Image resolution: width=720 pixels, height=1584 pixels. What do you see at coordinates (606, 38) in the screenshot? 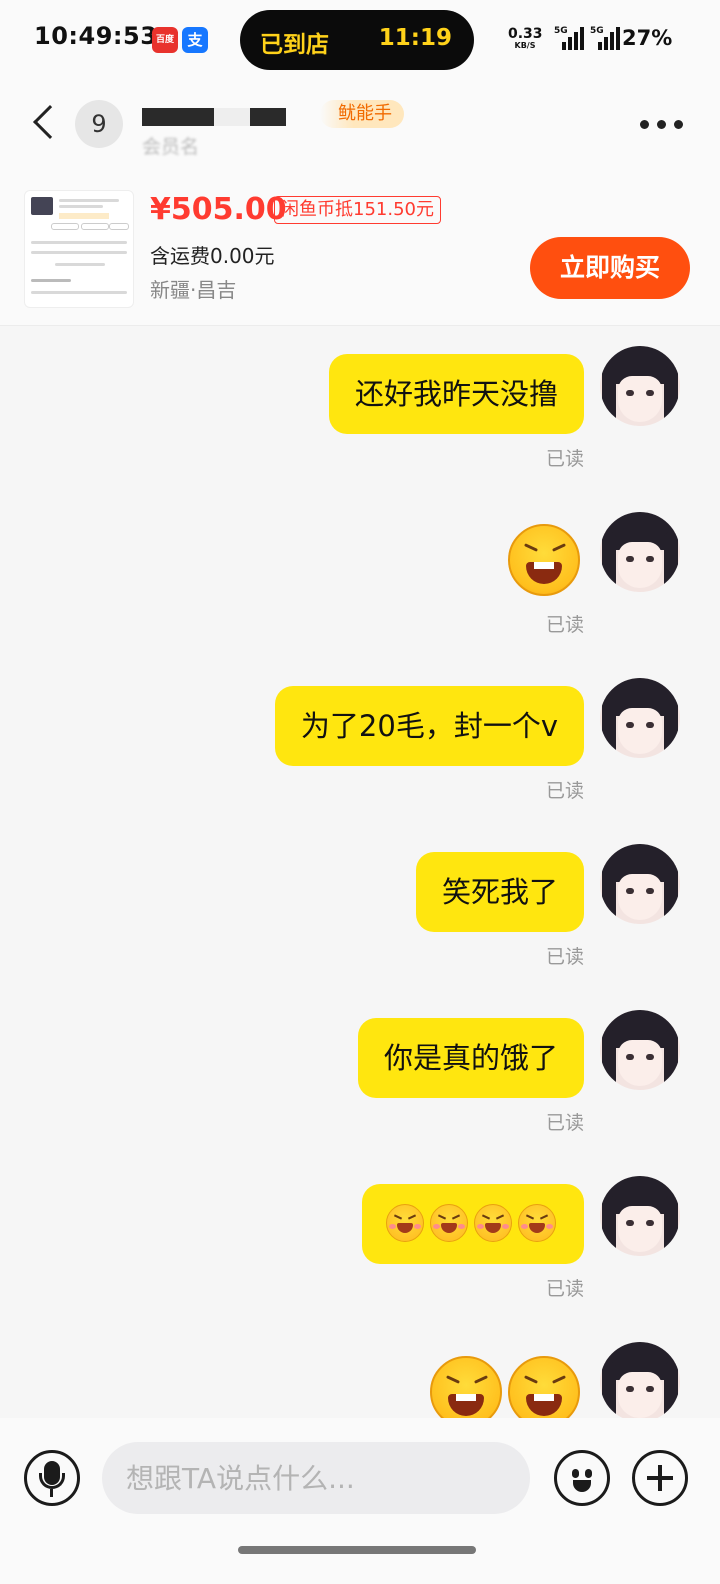
I see `signal-icon-2: 5G` at bounding box center [606, 38].